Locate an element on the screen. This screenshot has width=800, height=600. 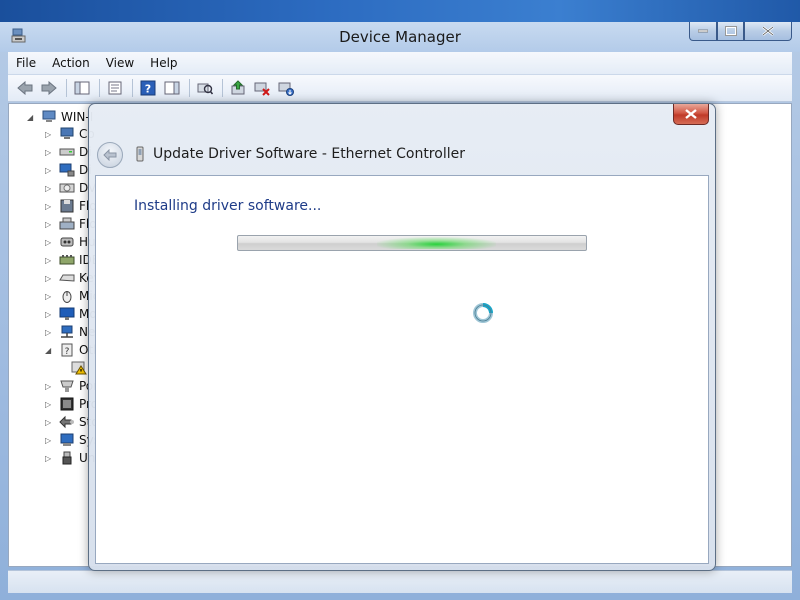
menu-file: File is located at coordinates (26, 63).